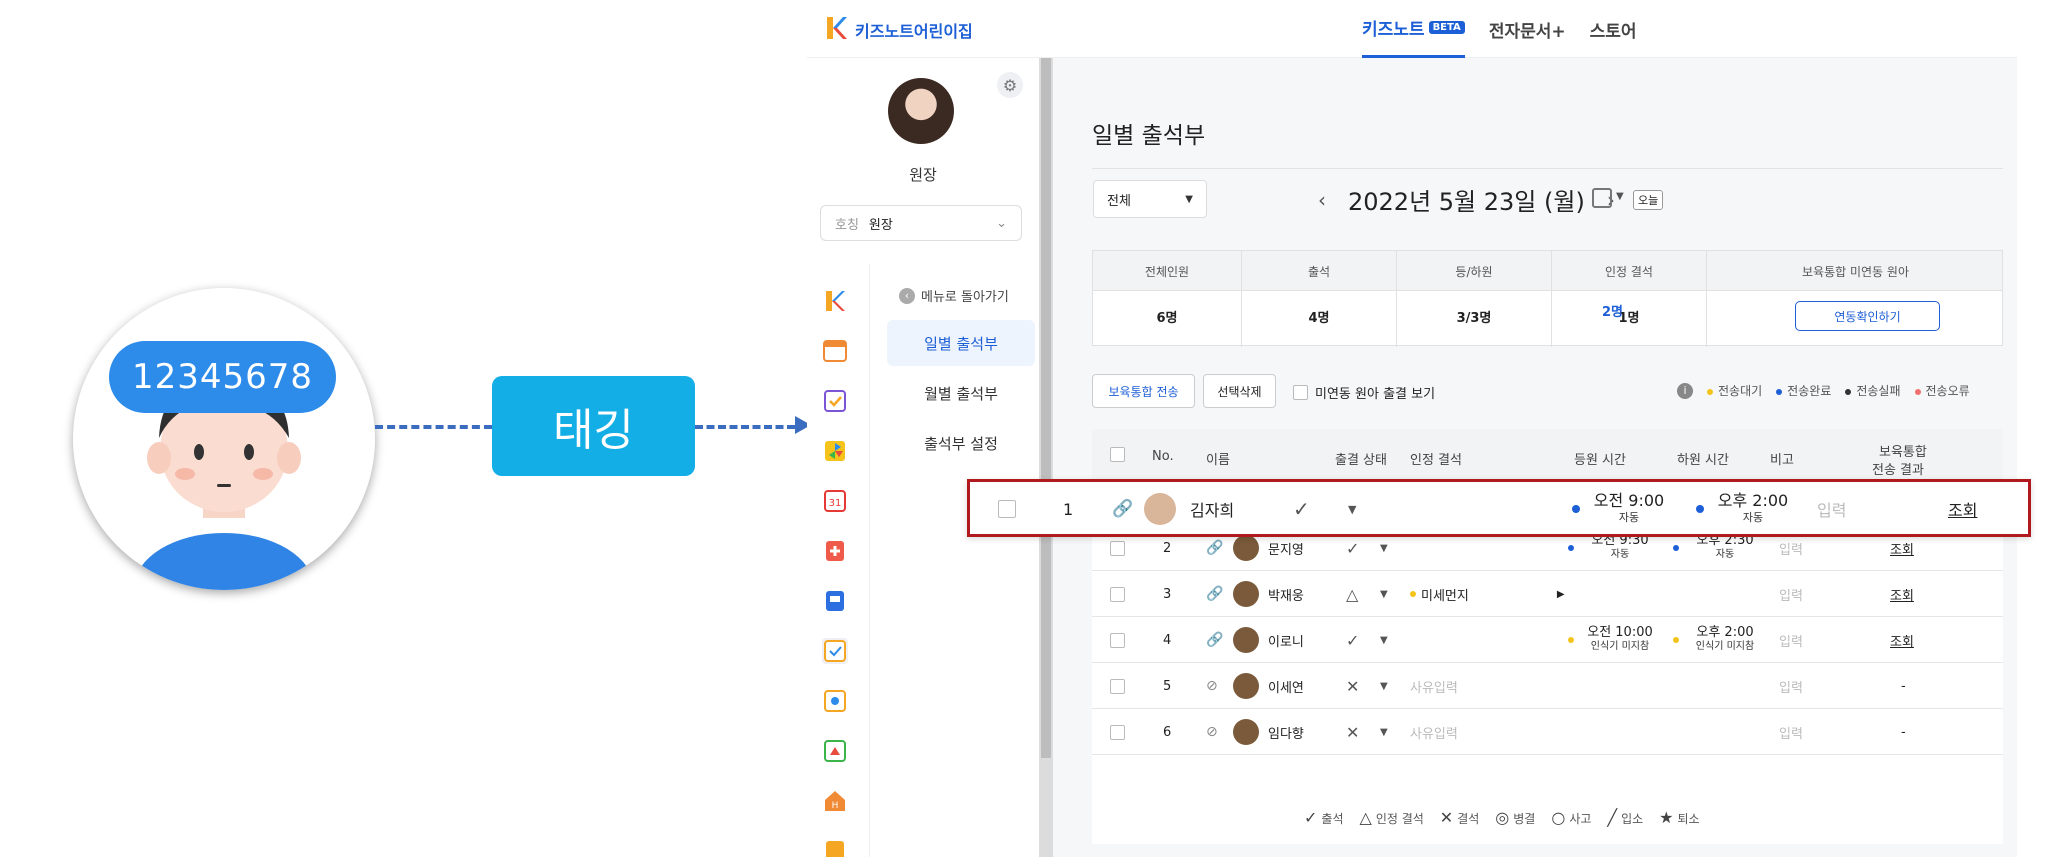 This screenshot has width=2048, height=857. I want to click on summary-present: 출석 4명, so click(1319, 299).